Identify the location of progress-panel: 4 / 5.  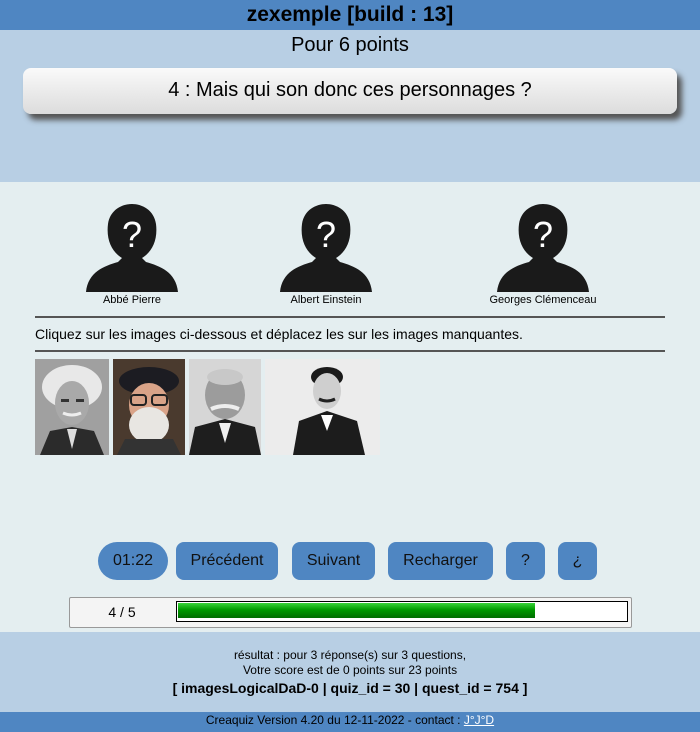
(350, 612).